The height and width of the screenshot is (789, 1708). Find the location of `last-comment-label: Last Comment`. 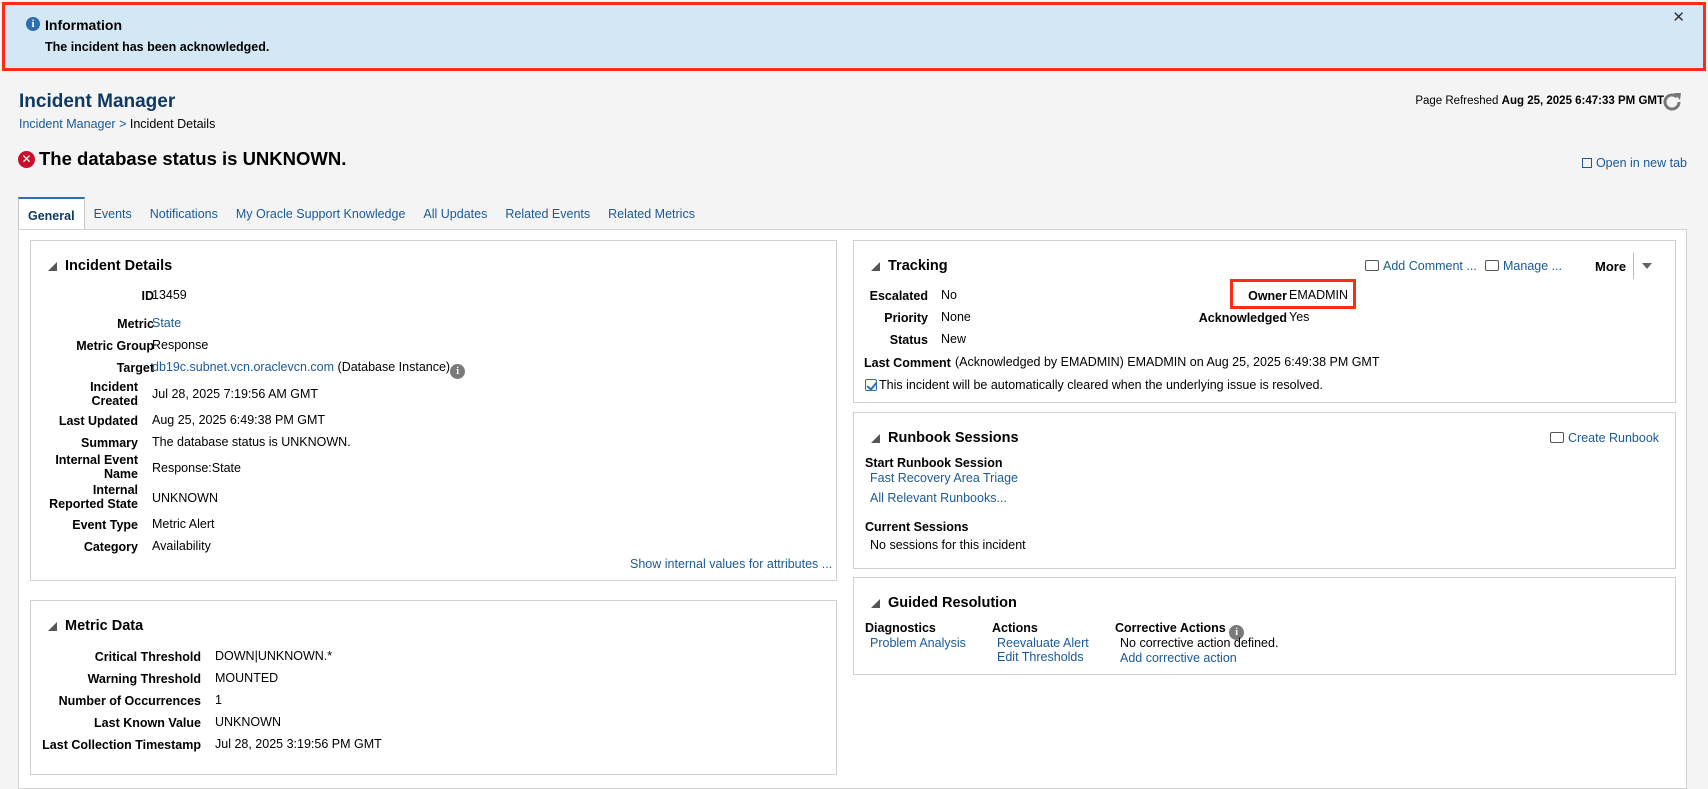

last-comment-label: Last Comment is located at coordinates (907, 363).